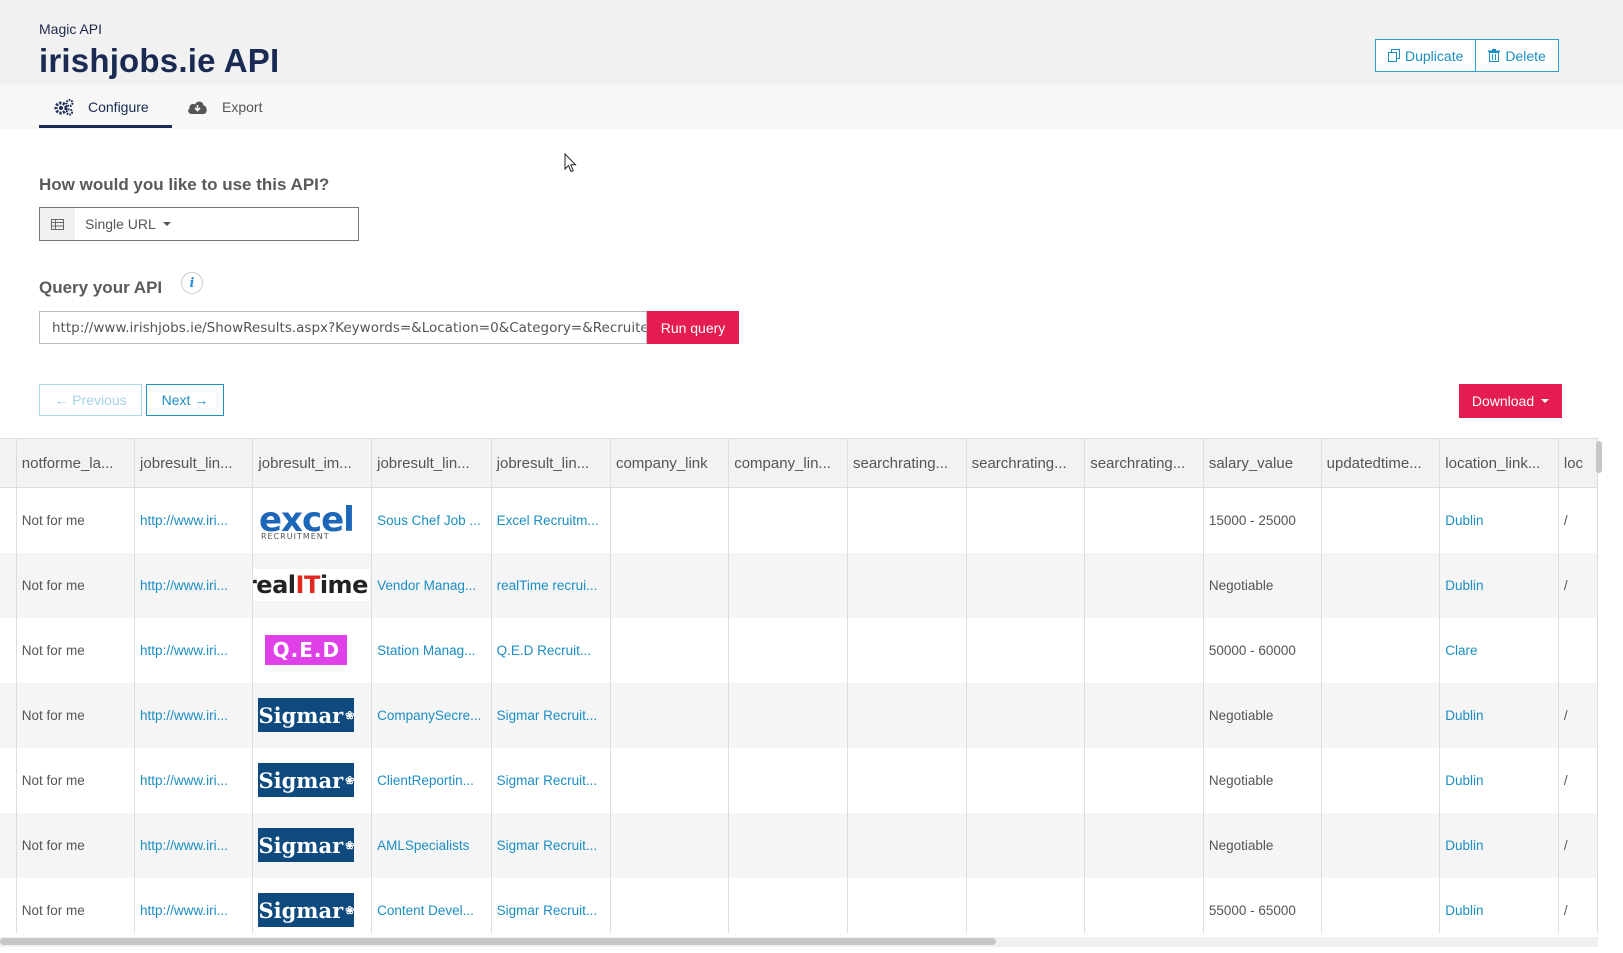  I want to click on logo-text: Sigmar, so click(301, 910).